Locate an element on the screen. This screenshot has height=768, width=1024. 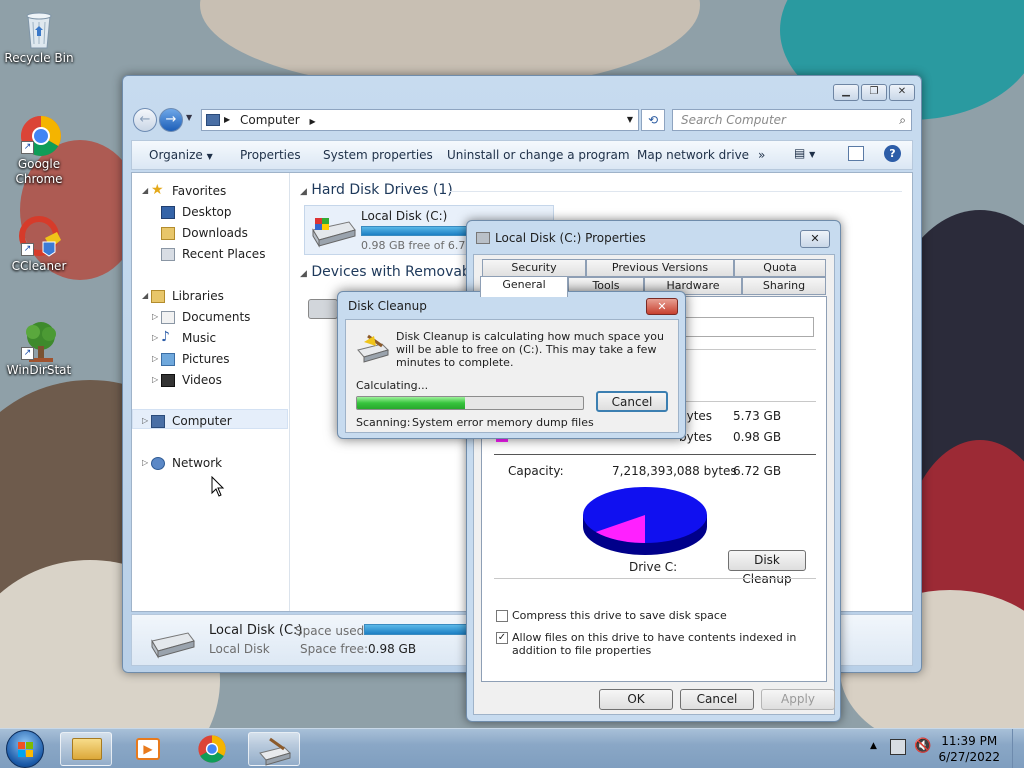
tab-previous-versions: Previous Versions is located at coordinates (660, 268).